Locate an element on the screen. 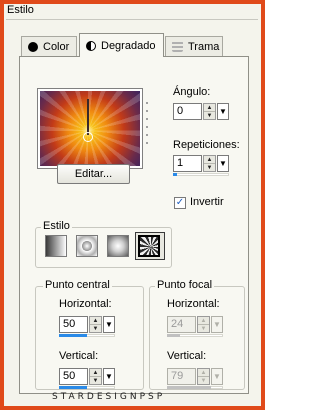  repeats-slider-fill is located at coordinates (175, 174).